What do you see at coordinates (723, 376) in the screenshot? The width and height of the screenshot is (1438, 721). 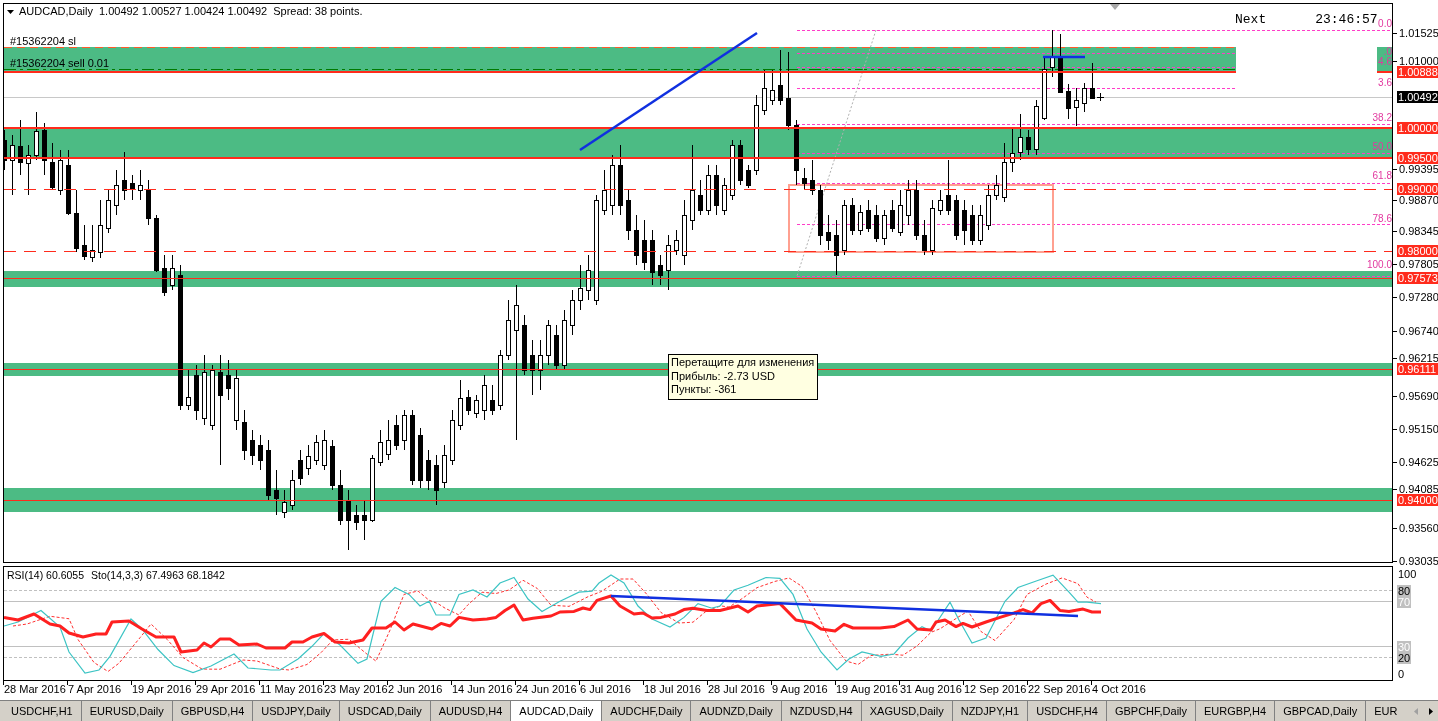 I see `tooltip-text: Прибыль: -2.73 USD` at bounding box center [723, 376].